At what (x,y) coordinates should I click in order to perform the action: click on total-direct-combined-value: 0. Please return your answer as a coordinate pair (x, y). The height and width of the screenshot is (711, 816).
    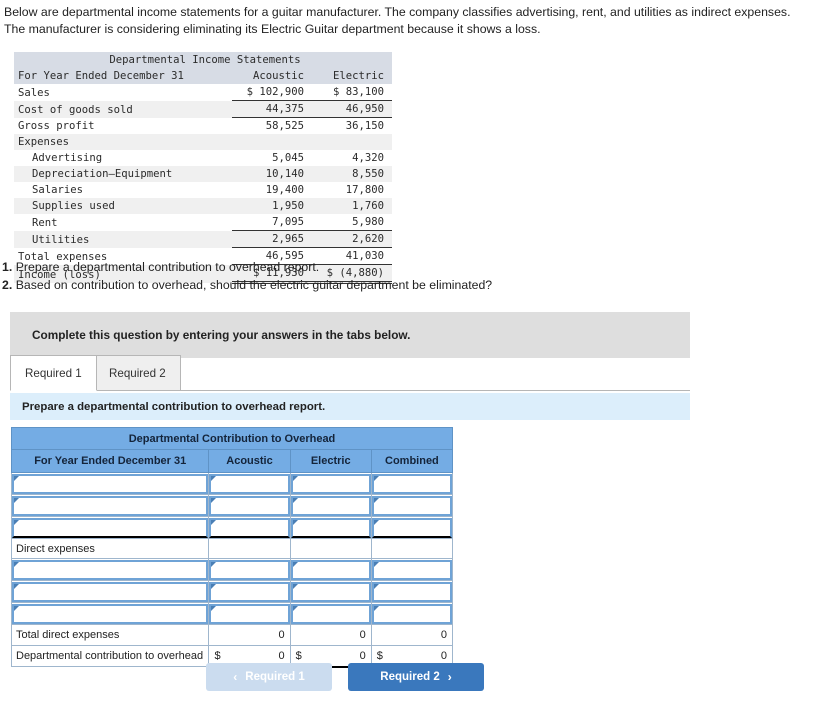
    Looking at the image, I should click on (412, 635).